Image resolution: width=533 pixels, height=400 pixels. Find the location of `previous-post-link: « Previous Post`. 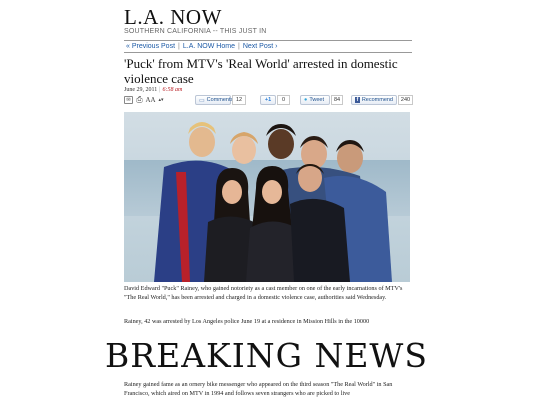

previous-post-link: « Previous Post is located at coordinates (150, 46).